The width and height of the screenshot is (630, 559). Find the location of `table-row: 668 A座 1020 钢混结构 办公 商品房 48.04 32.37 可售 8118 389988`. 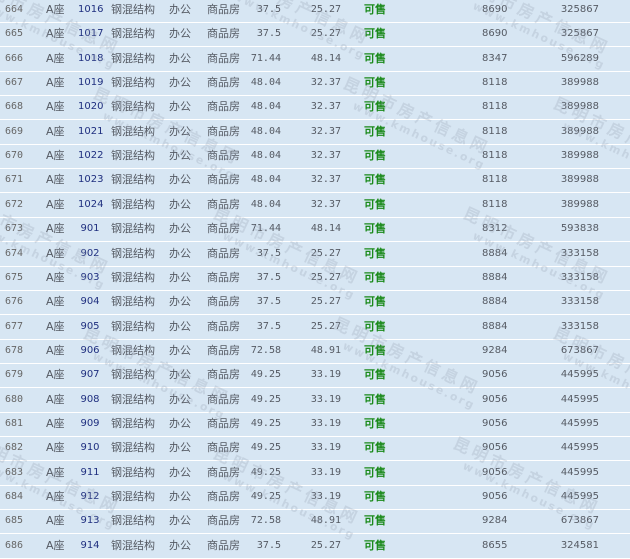

table-row: 668 A座 1020 钢混结构 办公 商品房 48.04 32.37 可售 8118 389988 is located at coordinates (315, 108).